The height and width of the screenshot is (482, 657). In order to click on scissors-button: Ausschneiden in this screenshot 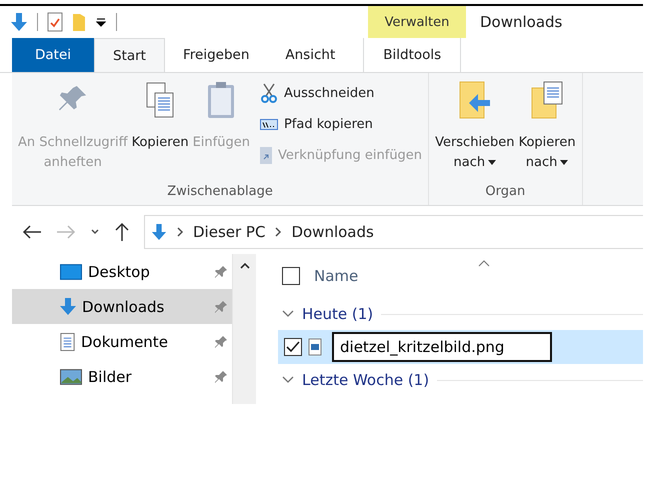, I will do `click(341, 93)`.